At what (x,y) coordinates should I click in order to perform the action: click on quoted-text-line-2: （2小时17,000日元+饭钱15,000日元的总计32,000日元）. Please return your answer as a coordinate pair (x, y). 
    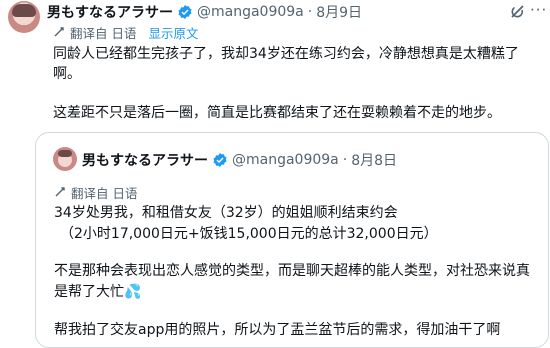
    Looking at the image, I should click on (249, 234).